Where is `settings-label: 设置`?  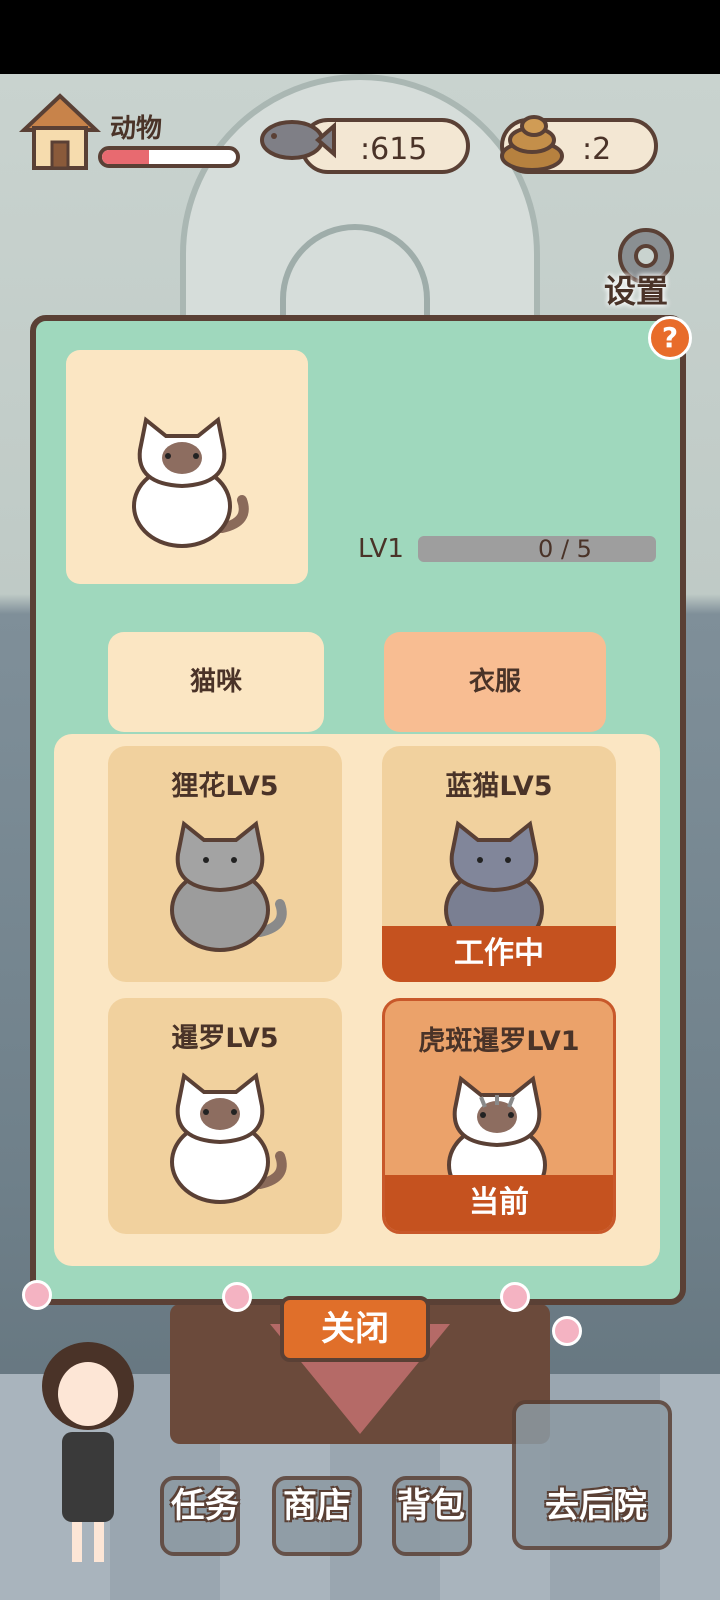
settings-label: 设置 is located at coordinates (636, 289).